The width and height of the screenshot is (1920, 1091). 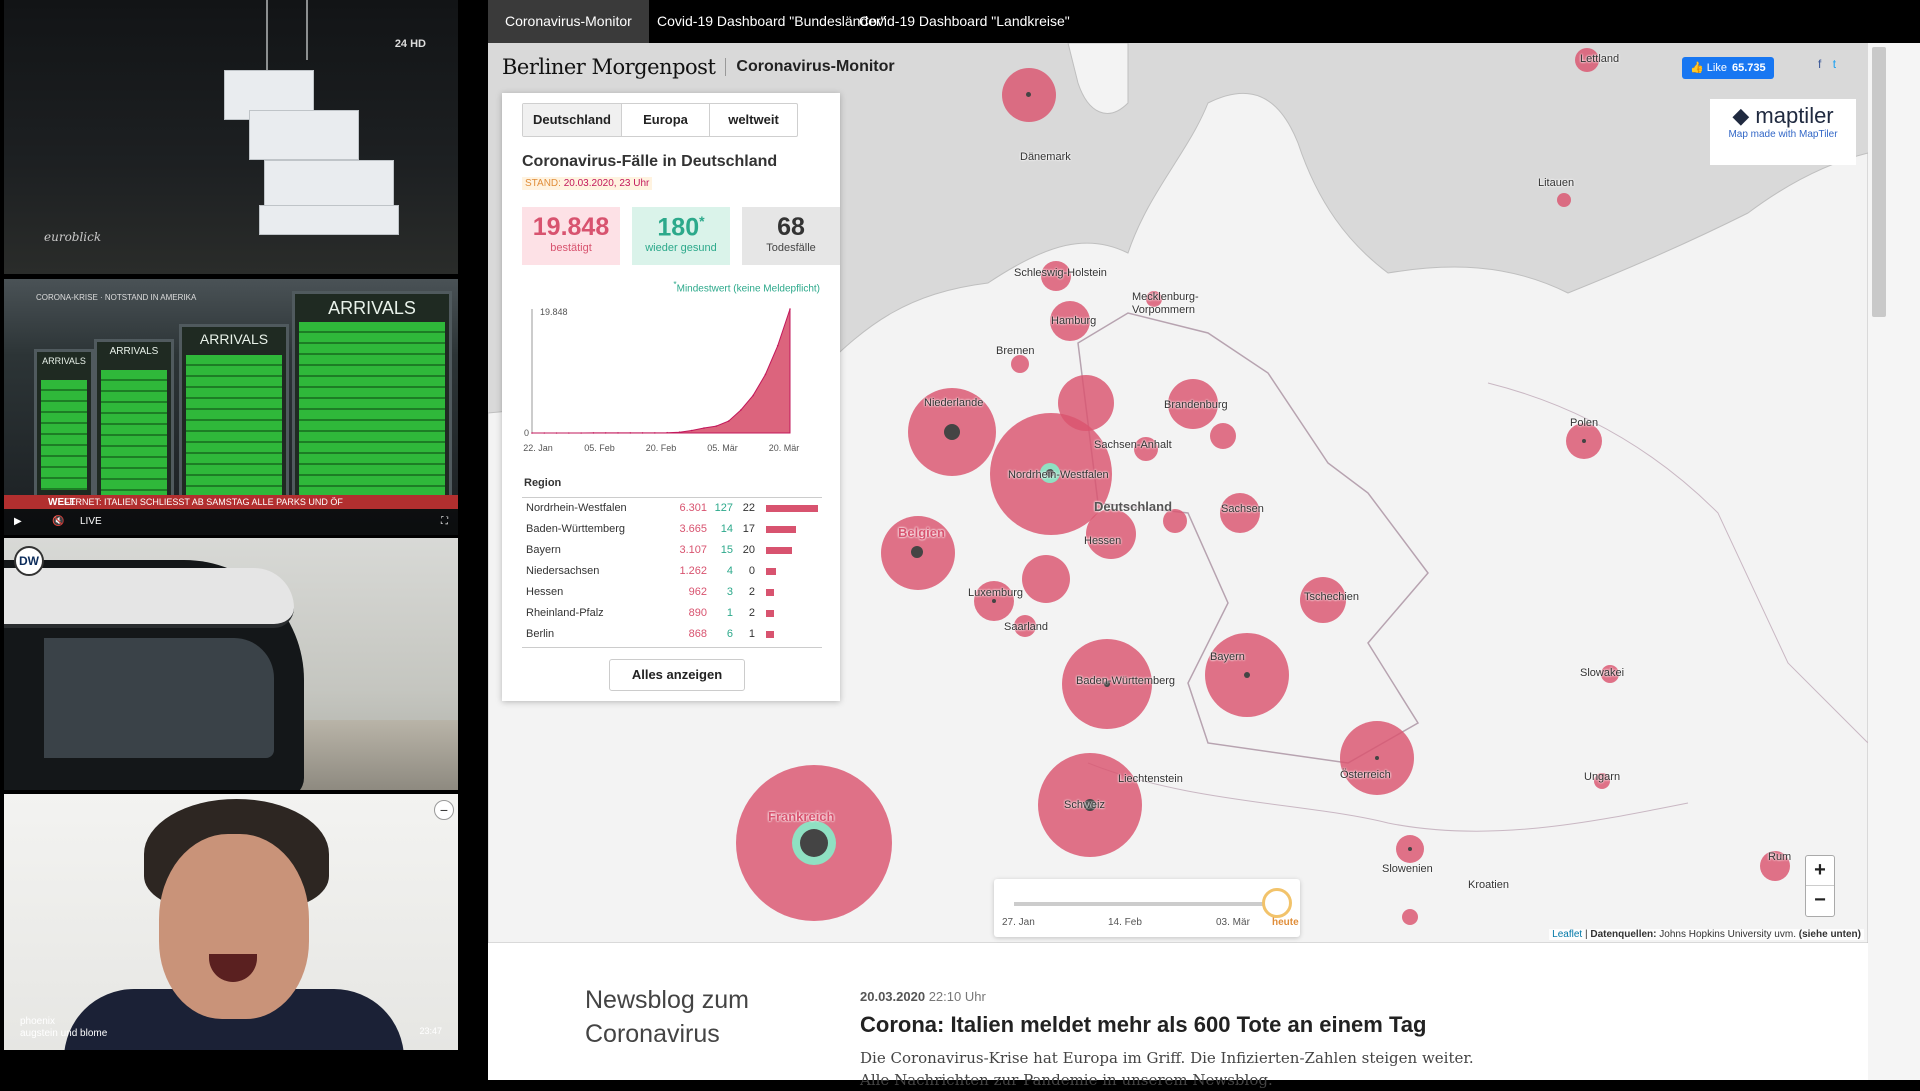 What do you see at coordinates (672, 508) in the screenshot?
I see `region-row: Nordrhein-Westfalen 6.301 127 22` at bounding box center [672, 508].